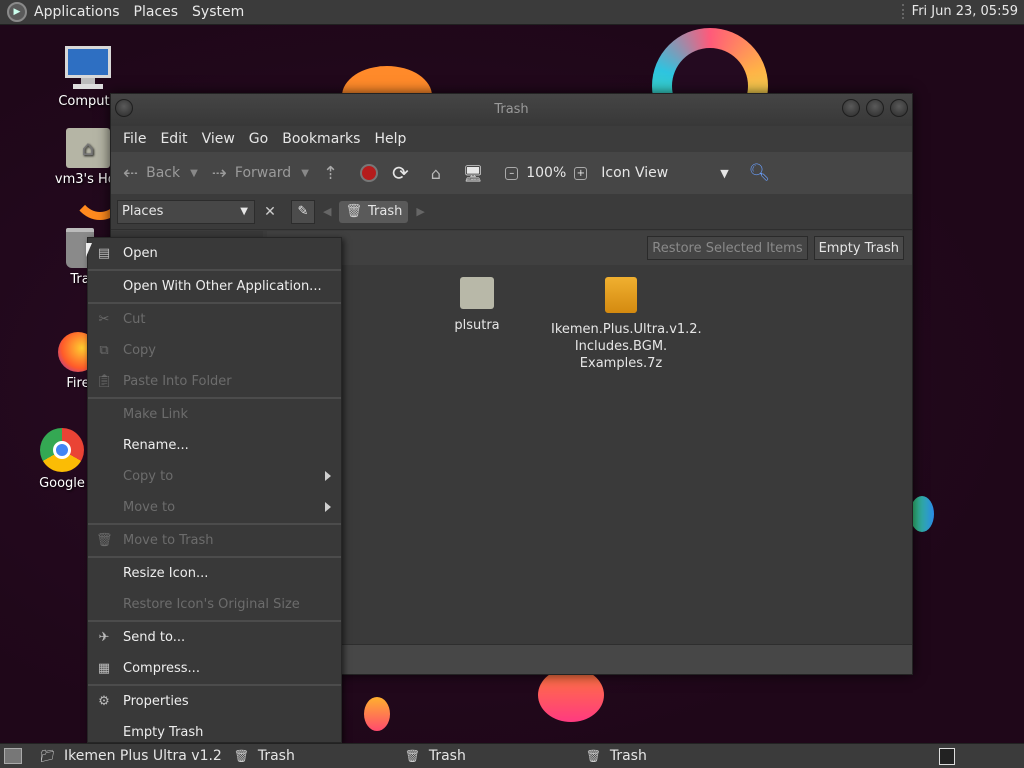  What do you see at coordinates (134, 139) in the screenshot?
I see `menu-file: File` at bounding box center [134, 139].